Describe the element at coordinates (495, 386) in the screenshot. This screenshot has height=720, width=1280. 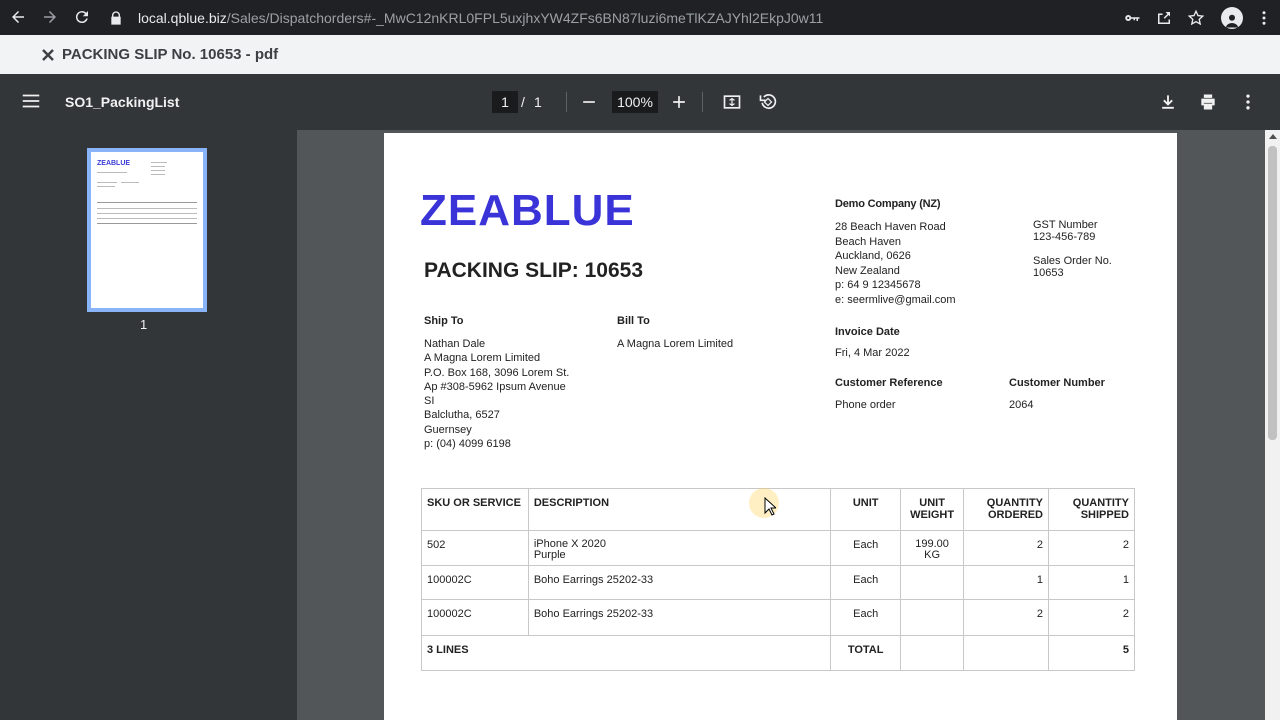
I see `ship-to-line: Ap #308-5962 Ipsum Avenue` at that location.